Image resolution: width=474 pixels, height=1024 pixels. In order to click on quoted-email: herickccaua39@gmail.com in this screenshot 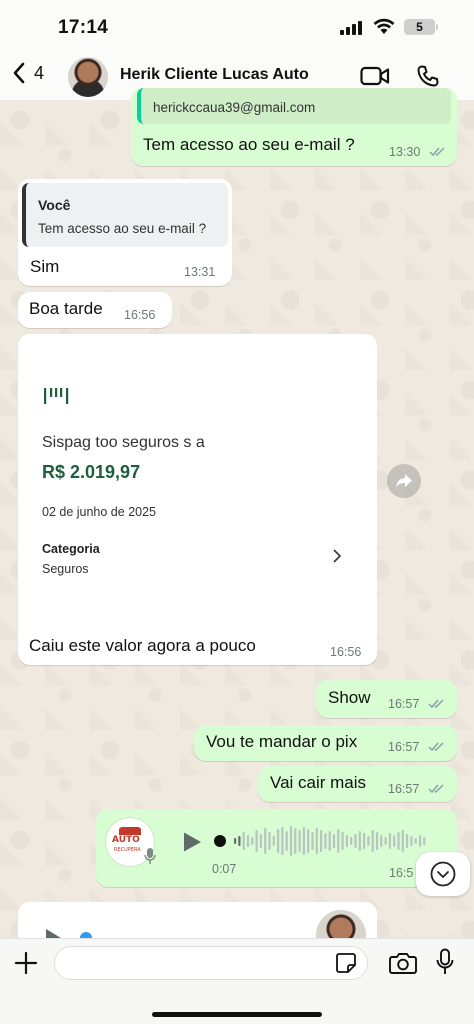, I will do `click(234, 107)`.